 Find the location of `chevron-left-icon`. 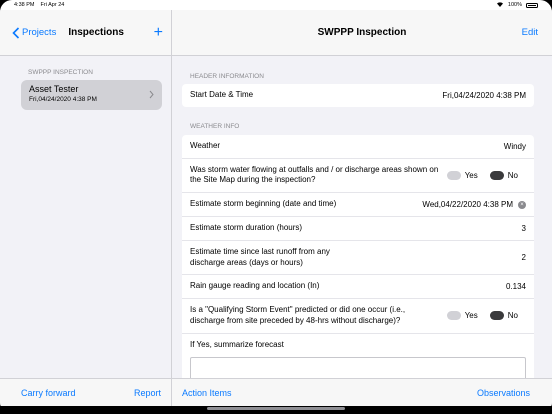

chevron-left-icon is located at coordinates (16, 32).